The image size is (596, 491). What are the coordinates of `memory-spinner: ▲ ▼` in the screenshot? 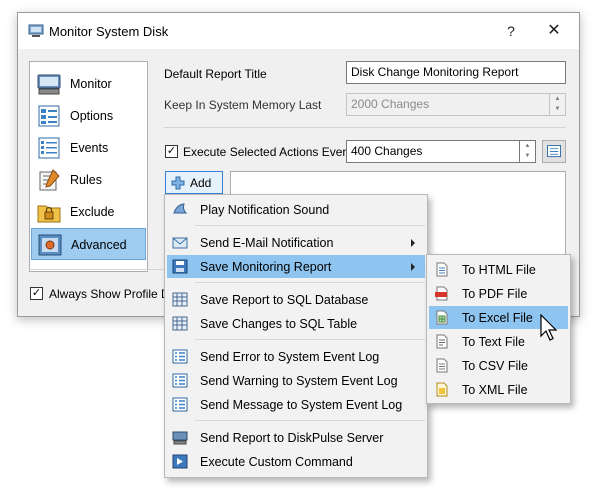 It's located at (557, 104).